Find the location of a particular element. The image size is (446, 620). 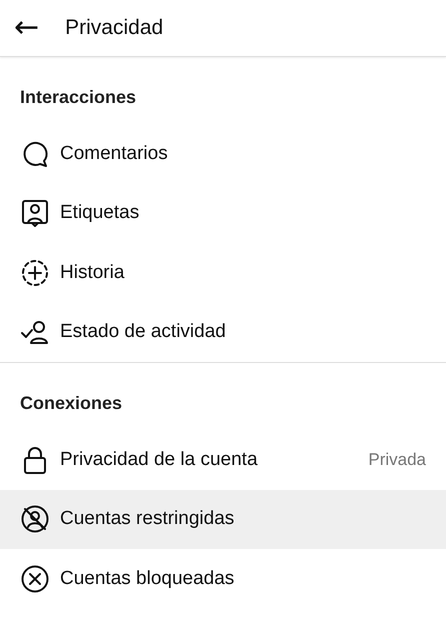

item-label: Privacidad de la cuenta is located at coordinates (159, 459).